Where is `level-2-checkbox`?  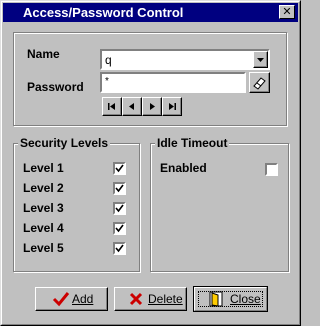
level-2-checkbox is located at coordinates (119, 188).